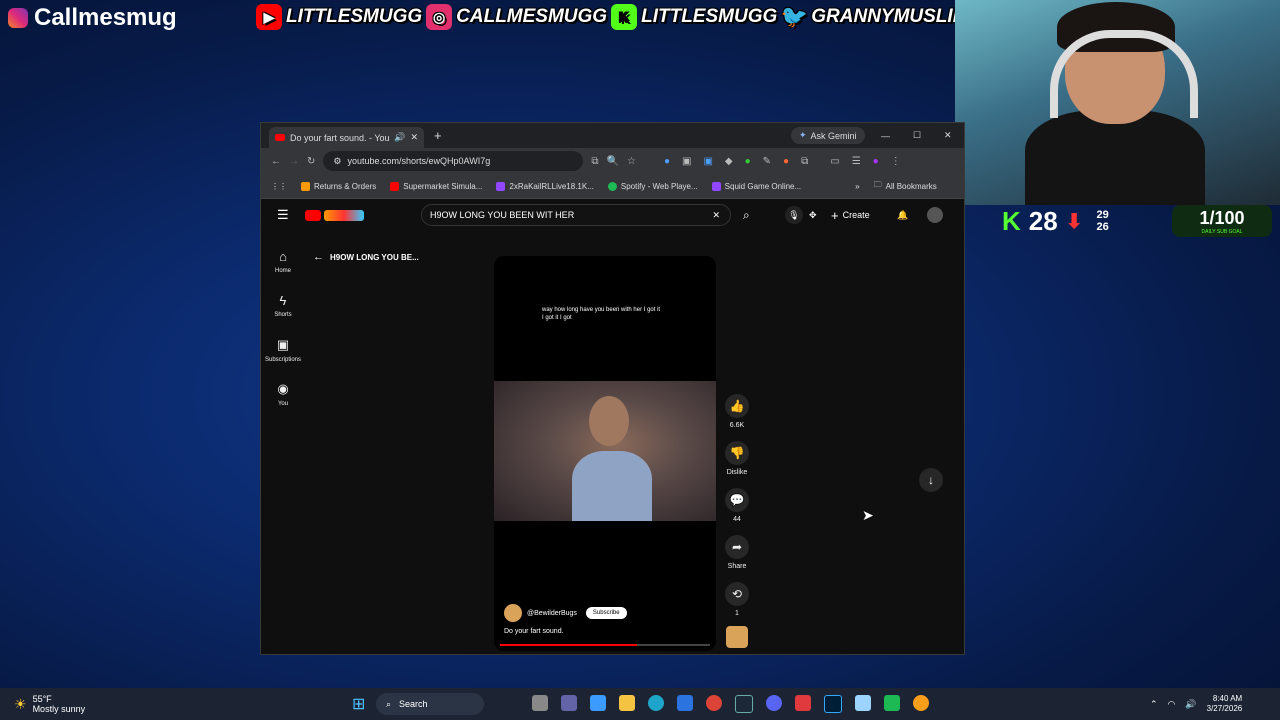 Image resolution: width=1280 pixels, height=720 pixels. Describe the element at coordinates (896, 161) in the screenshot. I see `menu-icon: ⋮` at that location.